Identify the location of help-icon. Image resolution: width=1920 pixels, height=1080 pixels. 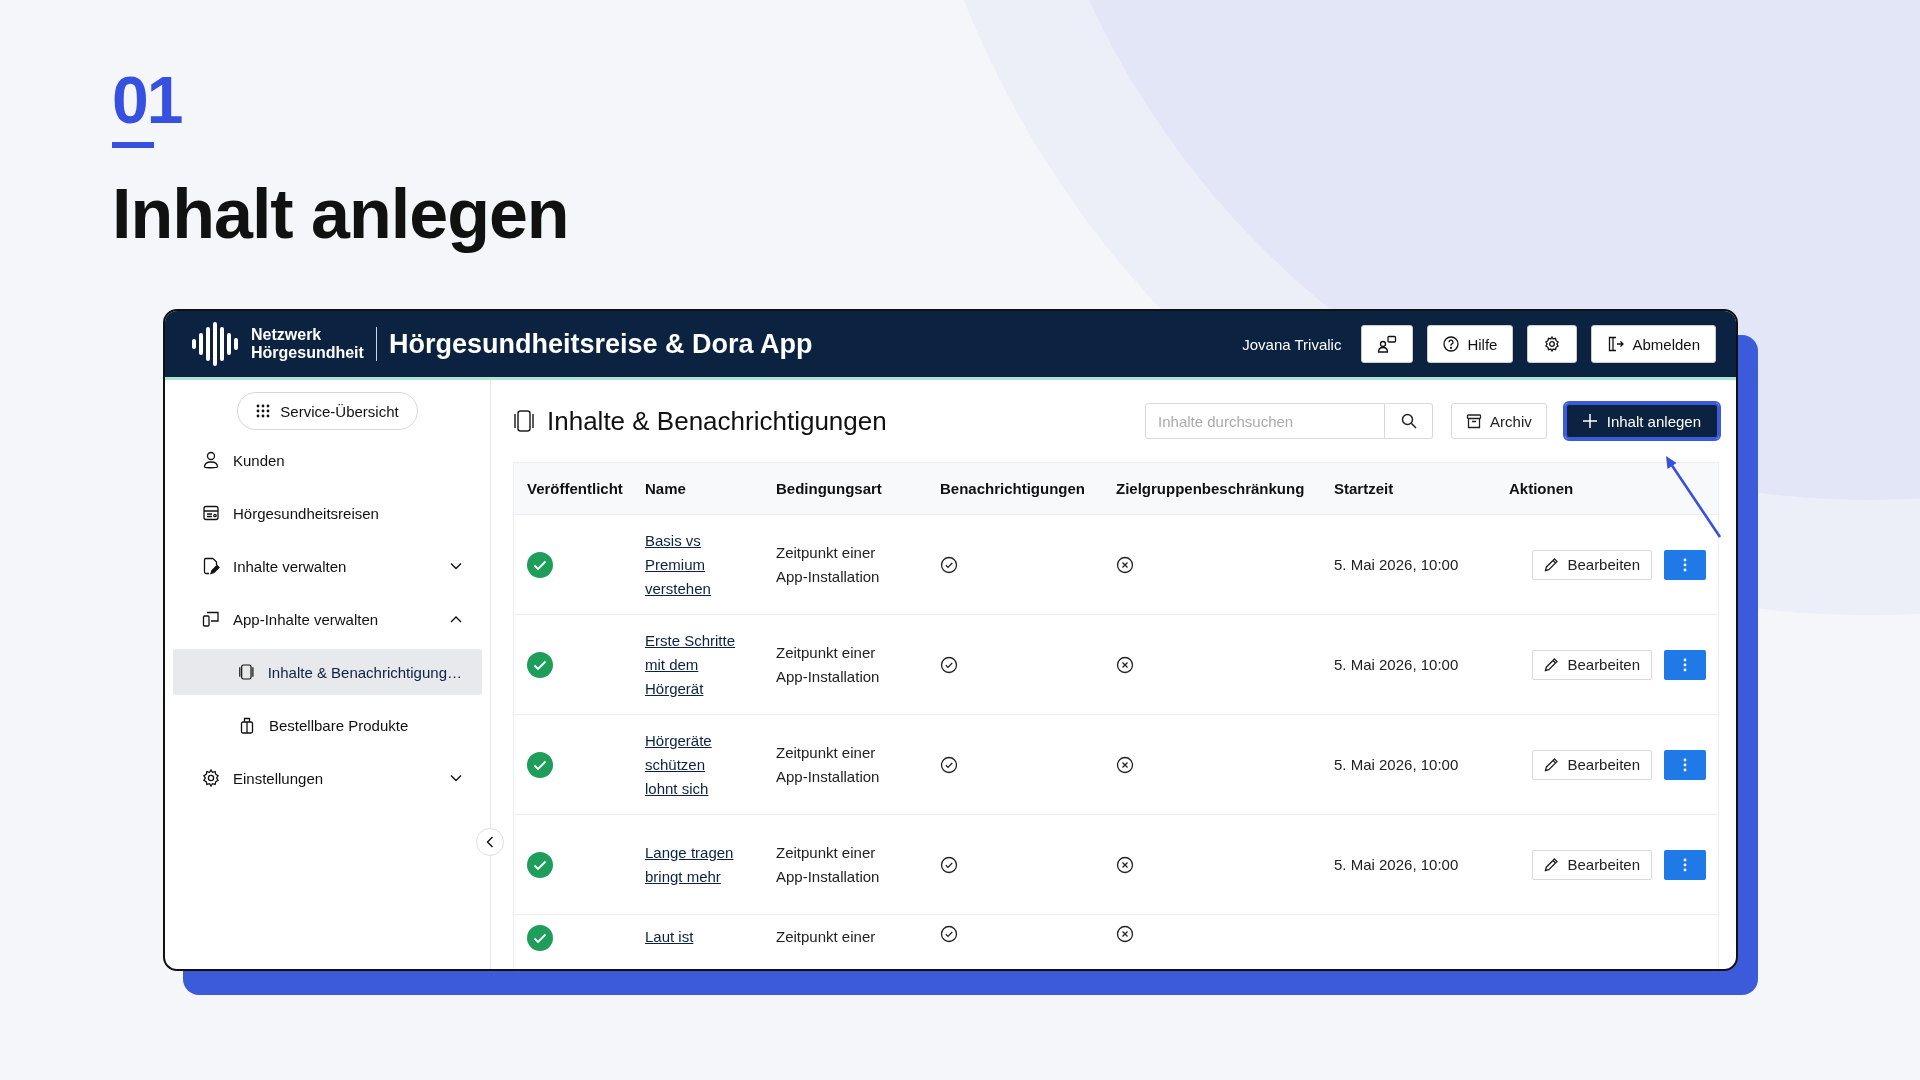
(1451, 344).